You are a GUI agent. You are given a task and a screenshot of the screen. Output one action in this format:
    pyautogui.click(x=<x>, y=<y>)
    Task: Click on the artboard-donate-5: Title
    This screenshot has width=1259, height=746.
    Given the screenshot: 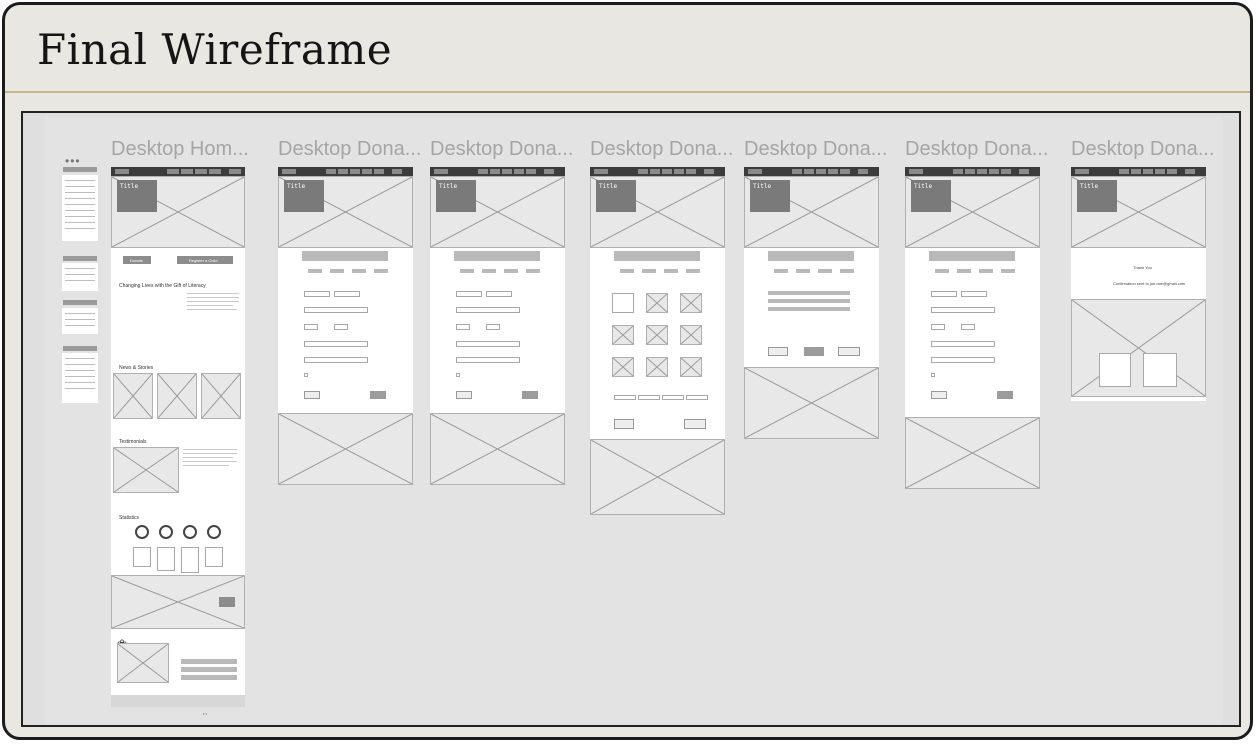 What is the action you would take?
    pyautogui.click(x=972, y=328)
    